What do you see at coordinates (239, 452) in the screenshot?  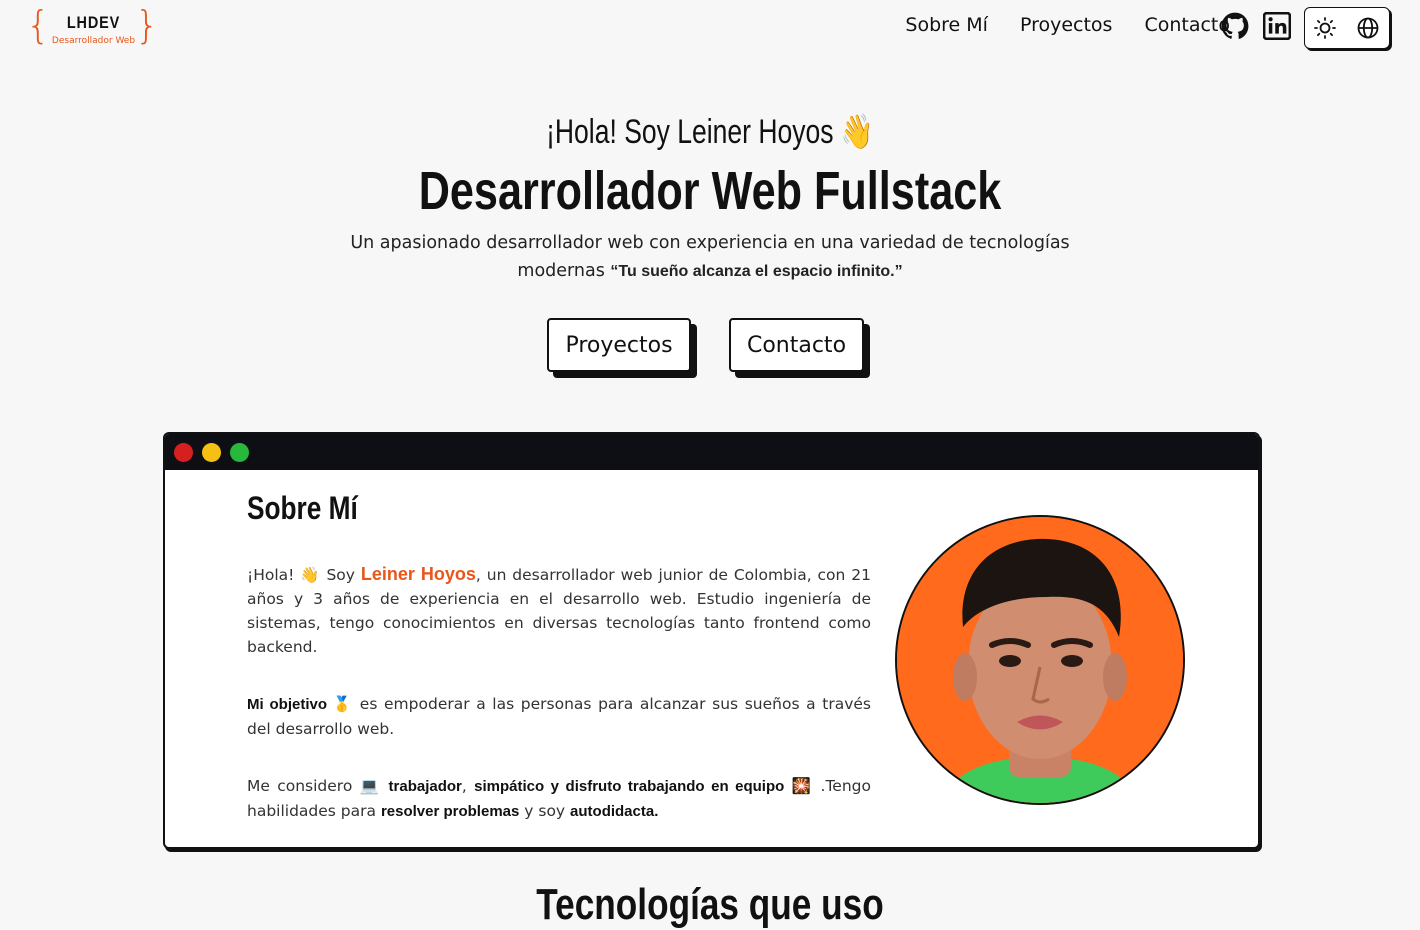 I see `window-maximize-dot` at bounding box center [239, 452].